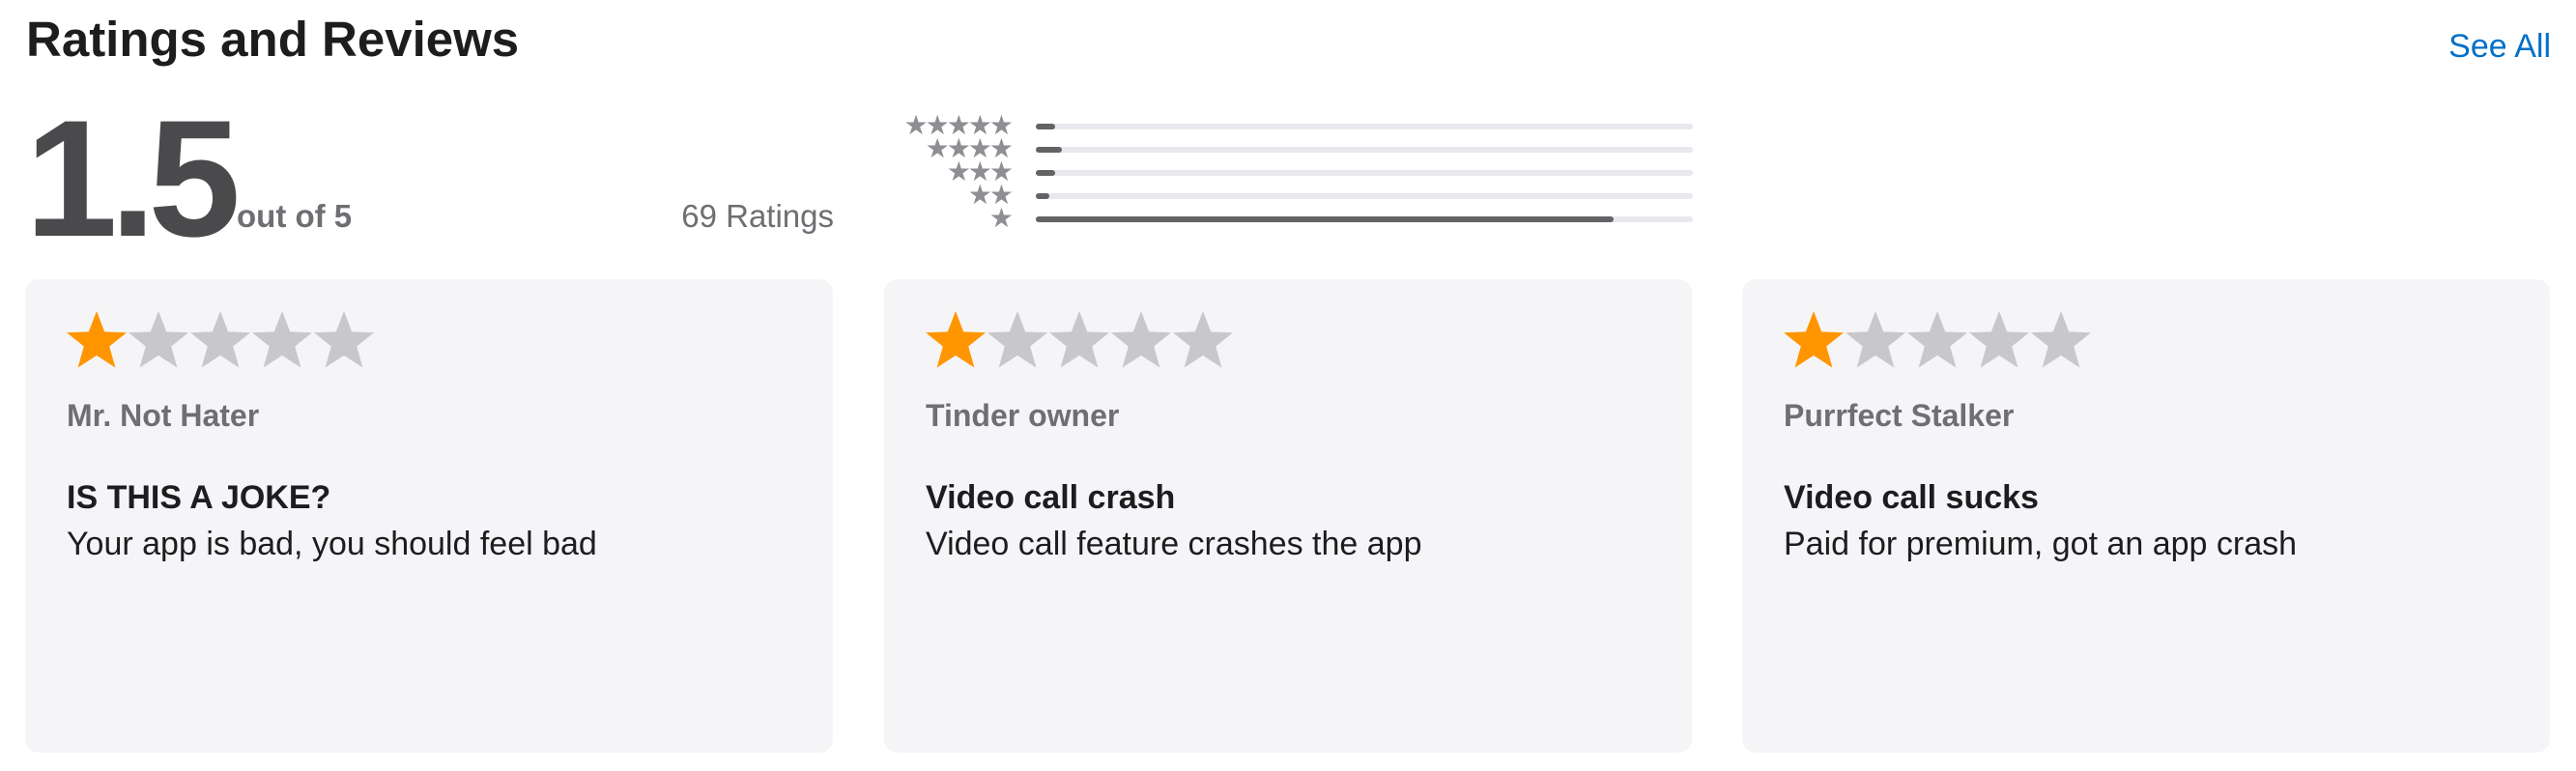 Image resolution: width=2576 pixels, height=771 pixels. What do you see at coordinates (1900, 416) in the screenshot?
I see `review-author: Purrfect Stalker` at bounding box center [1900, 416].